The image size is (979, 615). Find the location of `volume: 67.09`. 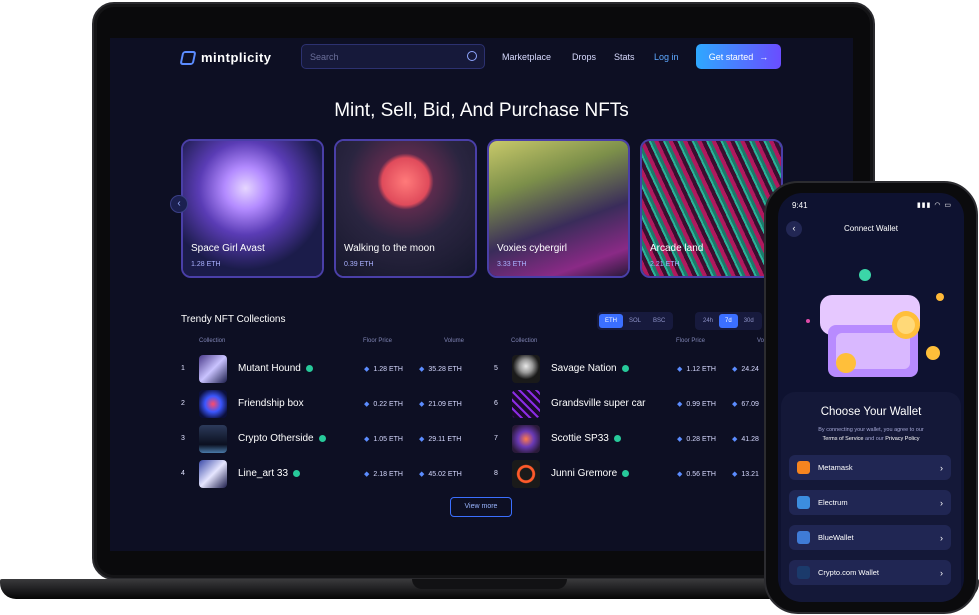

volume: 67.09 is located at coordinates (745, 404).